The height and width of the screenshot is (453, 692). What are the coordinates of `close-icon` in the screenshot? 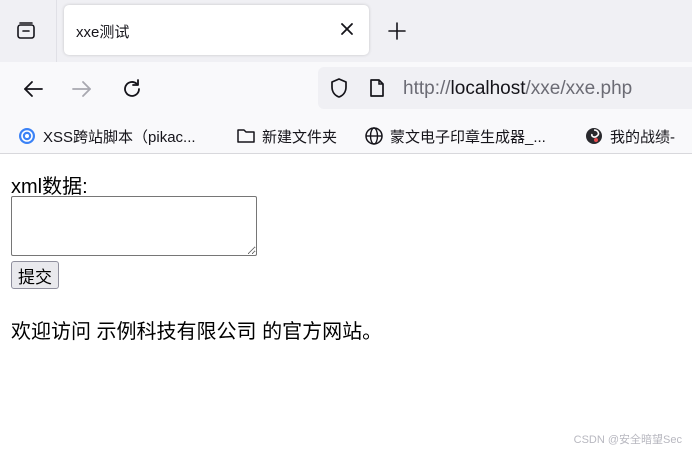 It's located at (347, 29).